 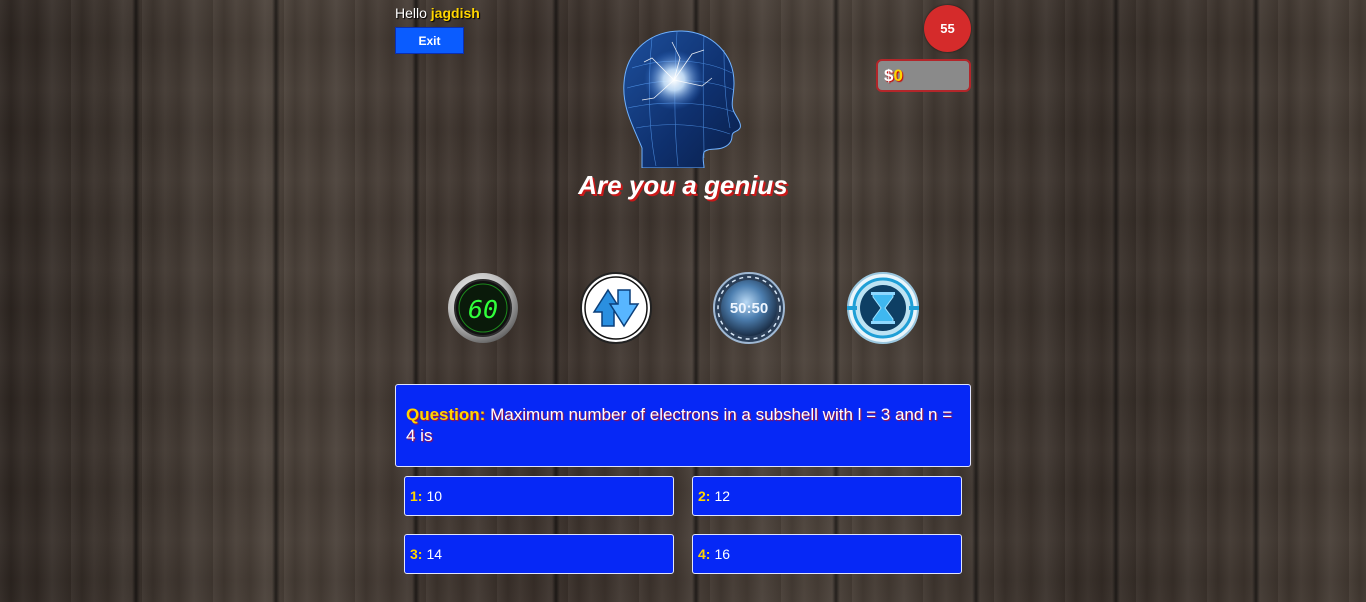 I want to click on answer-option-4: 4: 16, so click(x=827, y=554).